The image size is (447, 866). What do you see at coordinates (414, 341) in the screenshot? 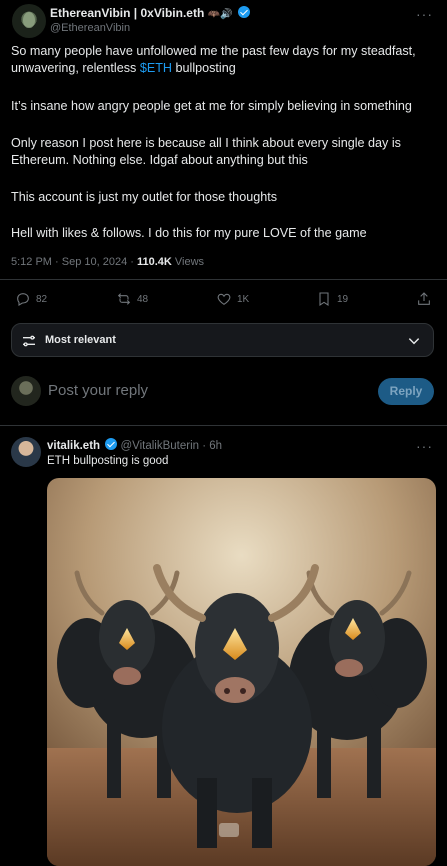
I see `chevron-down-icon` at bounding box center [414, 341].